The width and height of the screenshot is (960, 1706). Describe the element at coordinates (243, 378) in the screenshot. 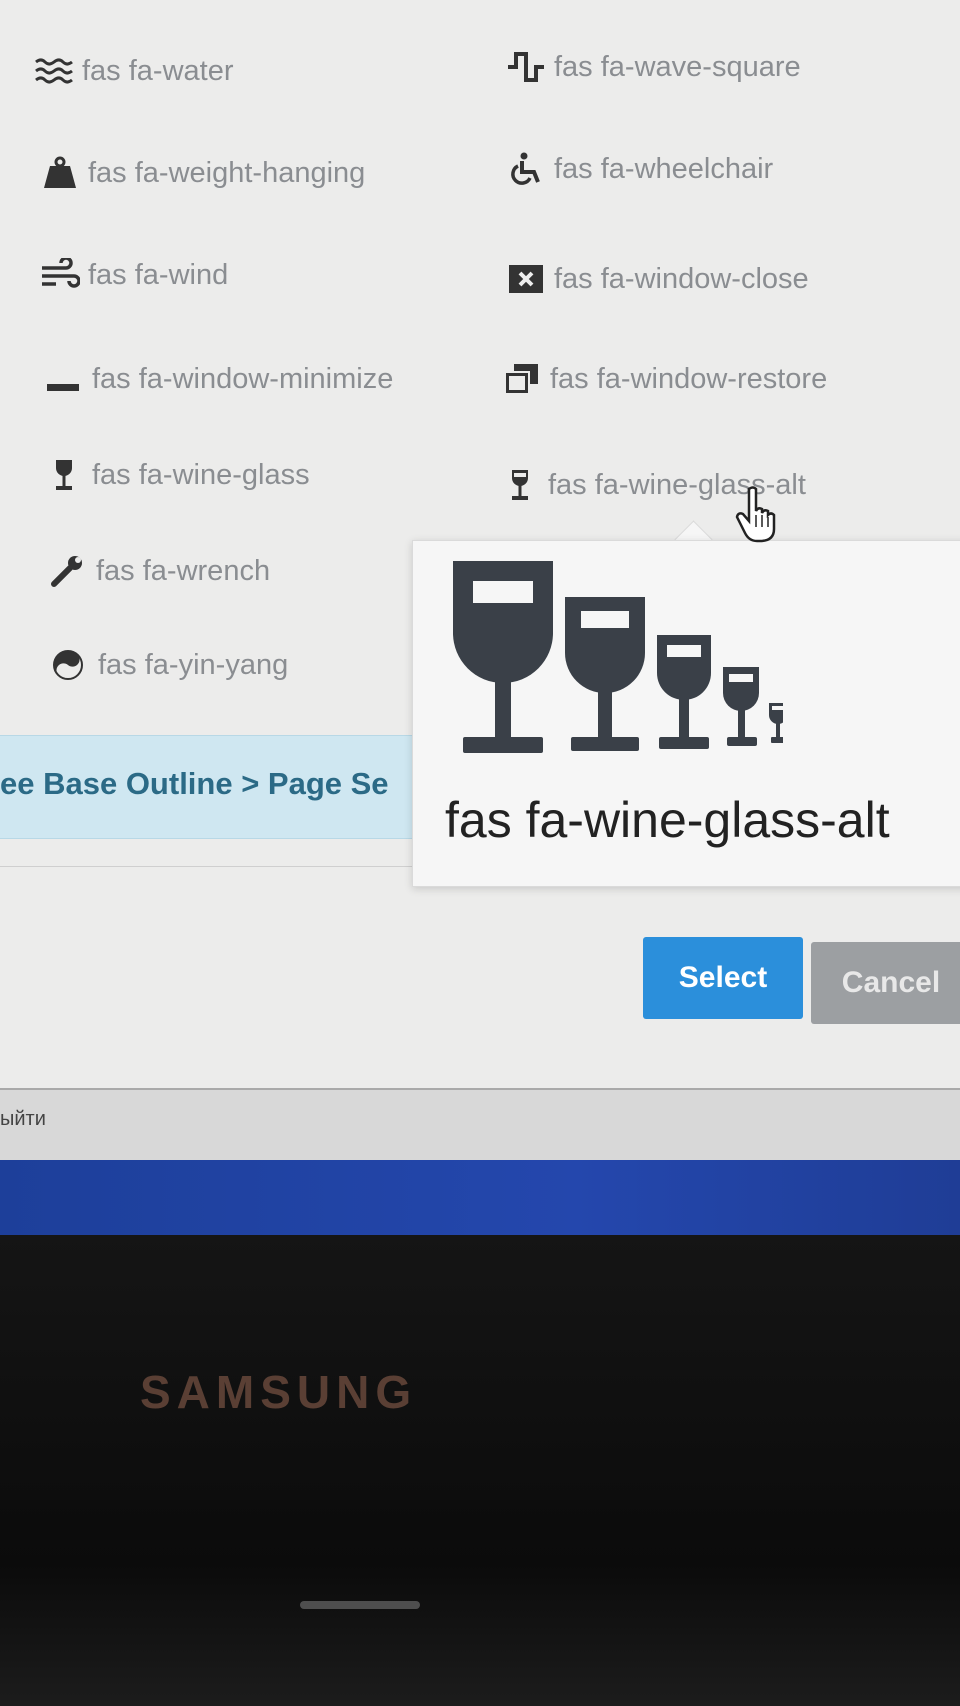

I see `icon-option-label: fas fa-window-minimize` at that location.